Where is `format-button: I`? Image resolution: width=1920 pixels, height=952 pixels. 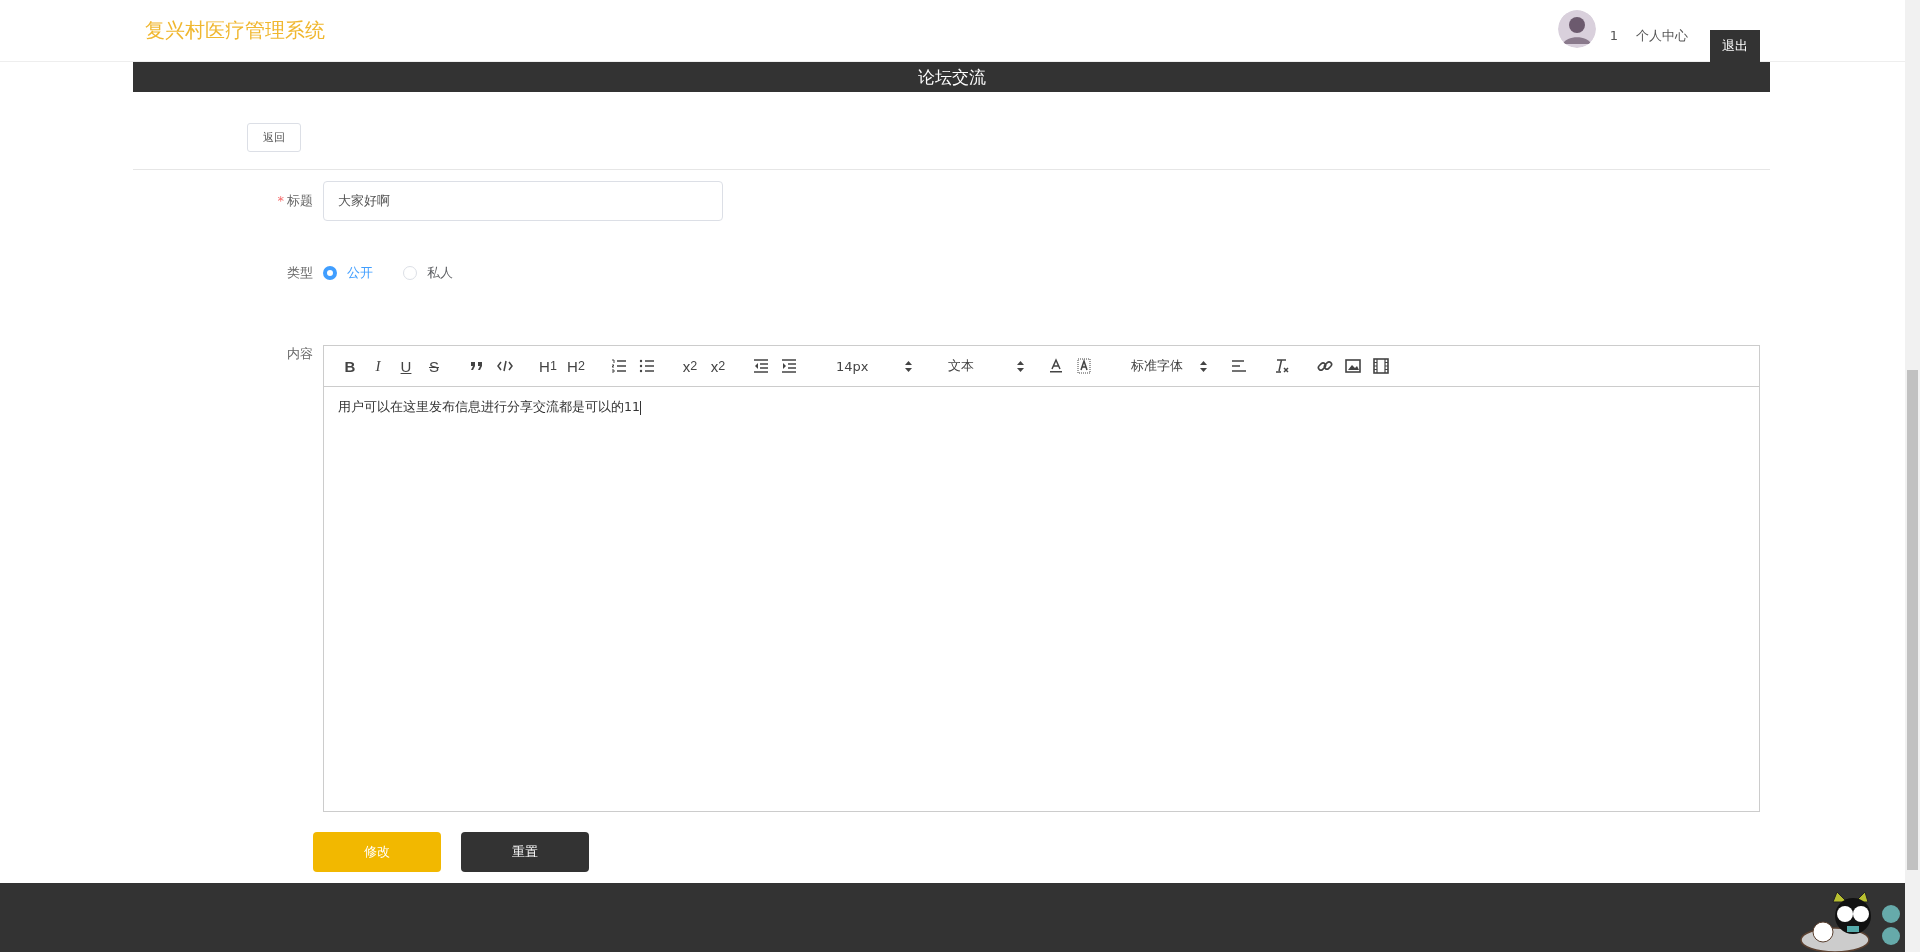
format-button: I is located at coordinates (378, 366).